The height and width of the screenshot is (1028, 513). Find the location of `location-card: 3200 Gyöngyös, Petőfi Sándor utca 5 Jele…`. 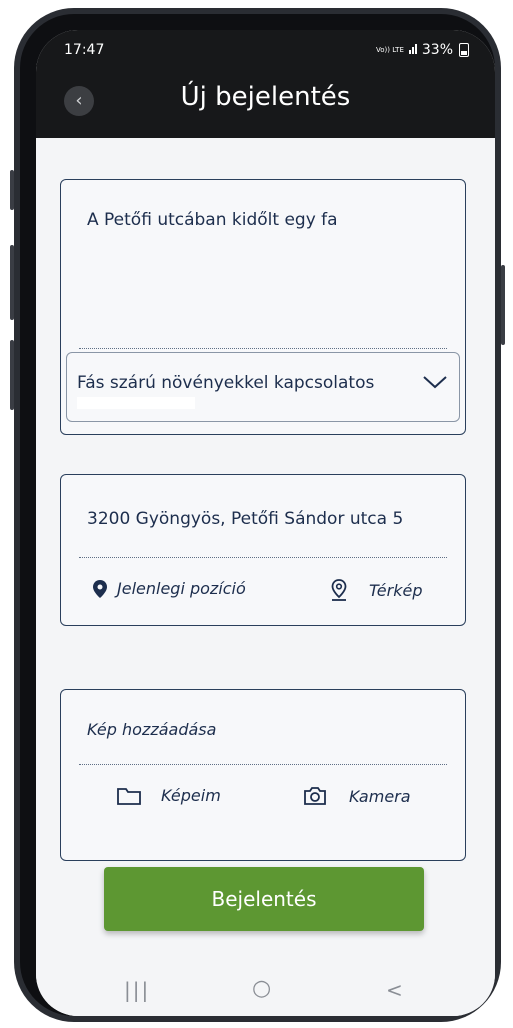

location-card: 3200 Gyöngyös, Petőfi Sándor utca 5 Jele… is located at coordinates (263, 550).